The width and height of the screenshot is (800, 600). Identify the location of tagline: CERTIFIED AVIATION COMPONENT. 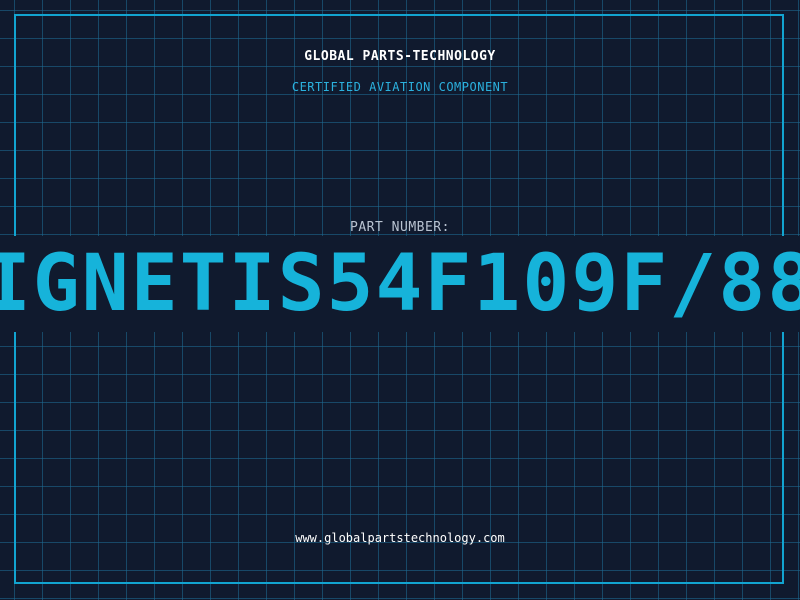
(400, 87).